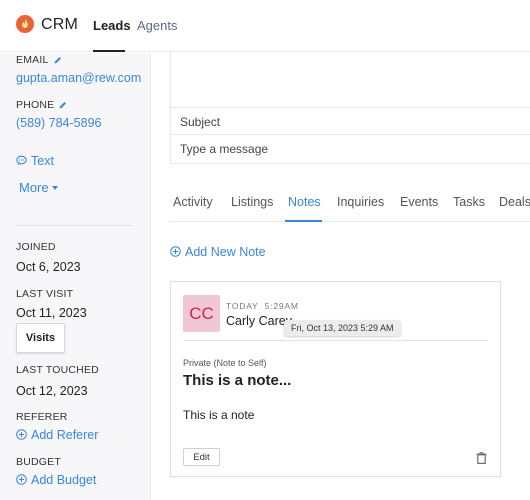 This screenshot has width=530, height=500. I want to click on sidebar-divider, so click(73, 225).